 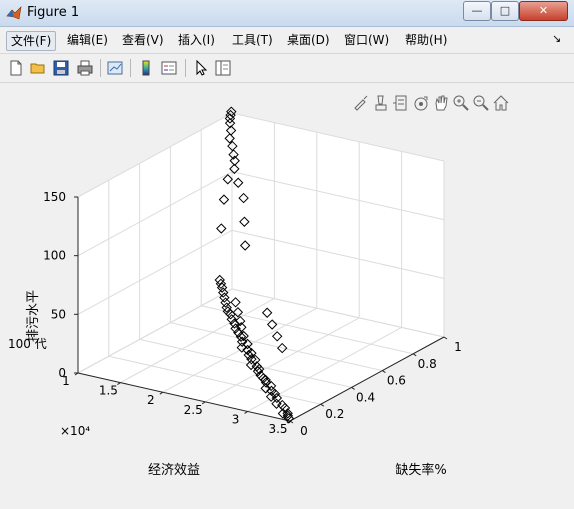 I want to click on save-icon, so click(x=61, y=68).